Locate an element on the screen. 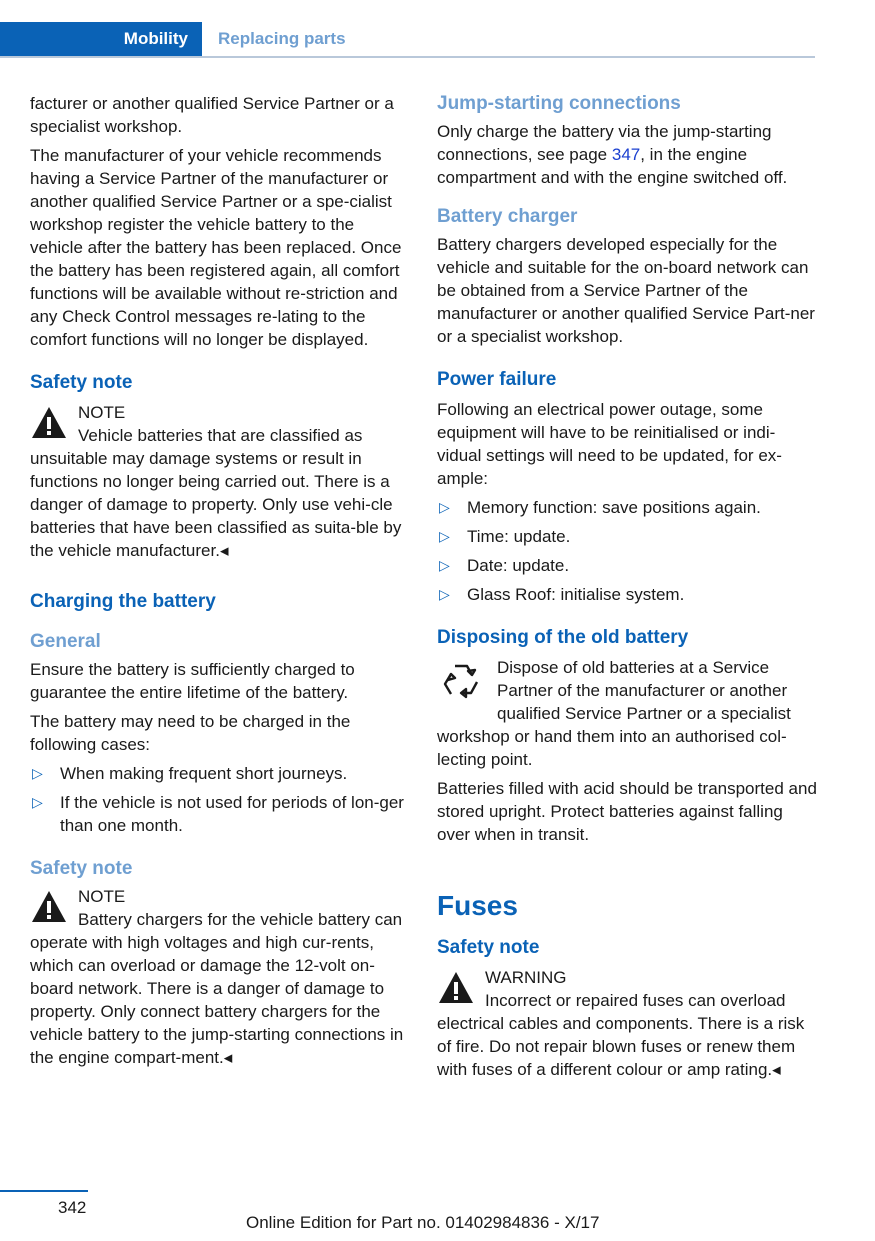 This screenshot has width=875, height=1241. warning-label: WARNING is located at coordinates (526, 977).